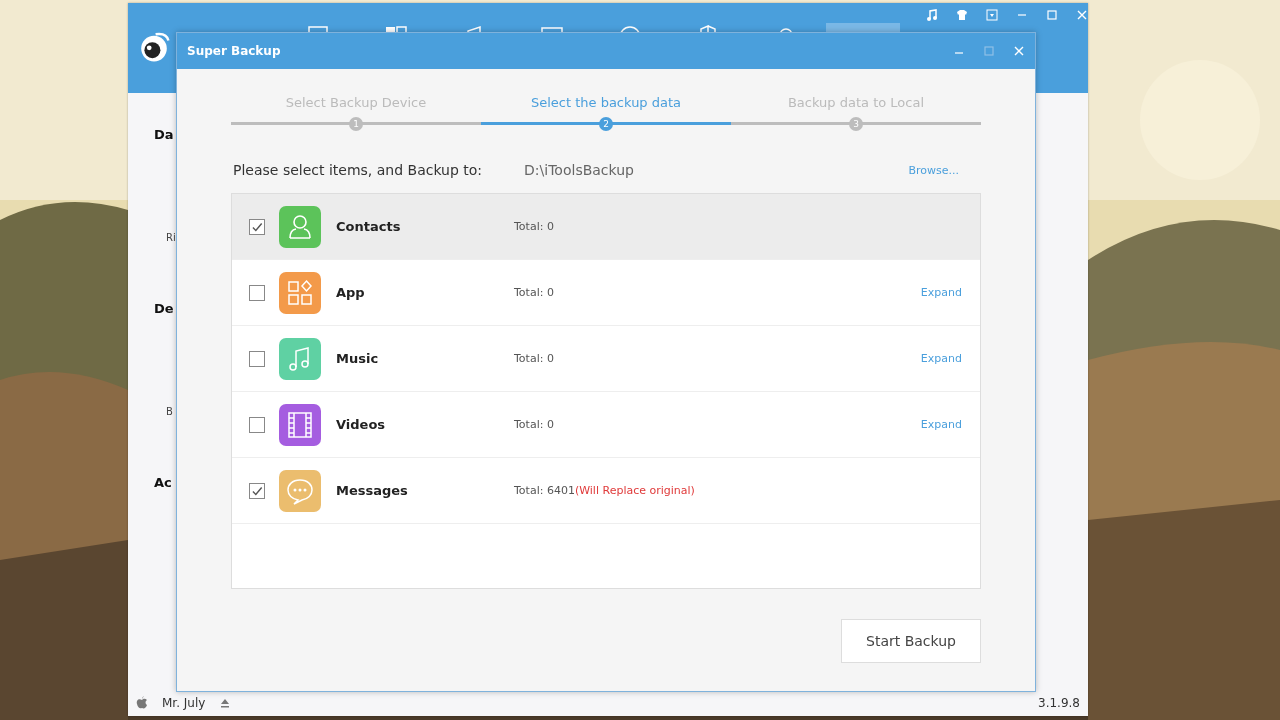 This screenshot has height=720, width=1280. I want to click on item-name: Music, so click(358, 358).